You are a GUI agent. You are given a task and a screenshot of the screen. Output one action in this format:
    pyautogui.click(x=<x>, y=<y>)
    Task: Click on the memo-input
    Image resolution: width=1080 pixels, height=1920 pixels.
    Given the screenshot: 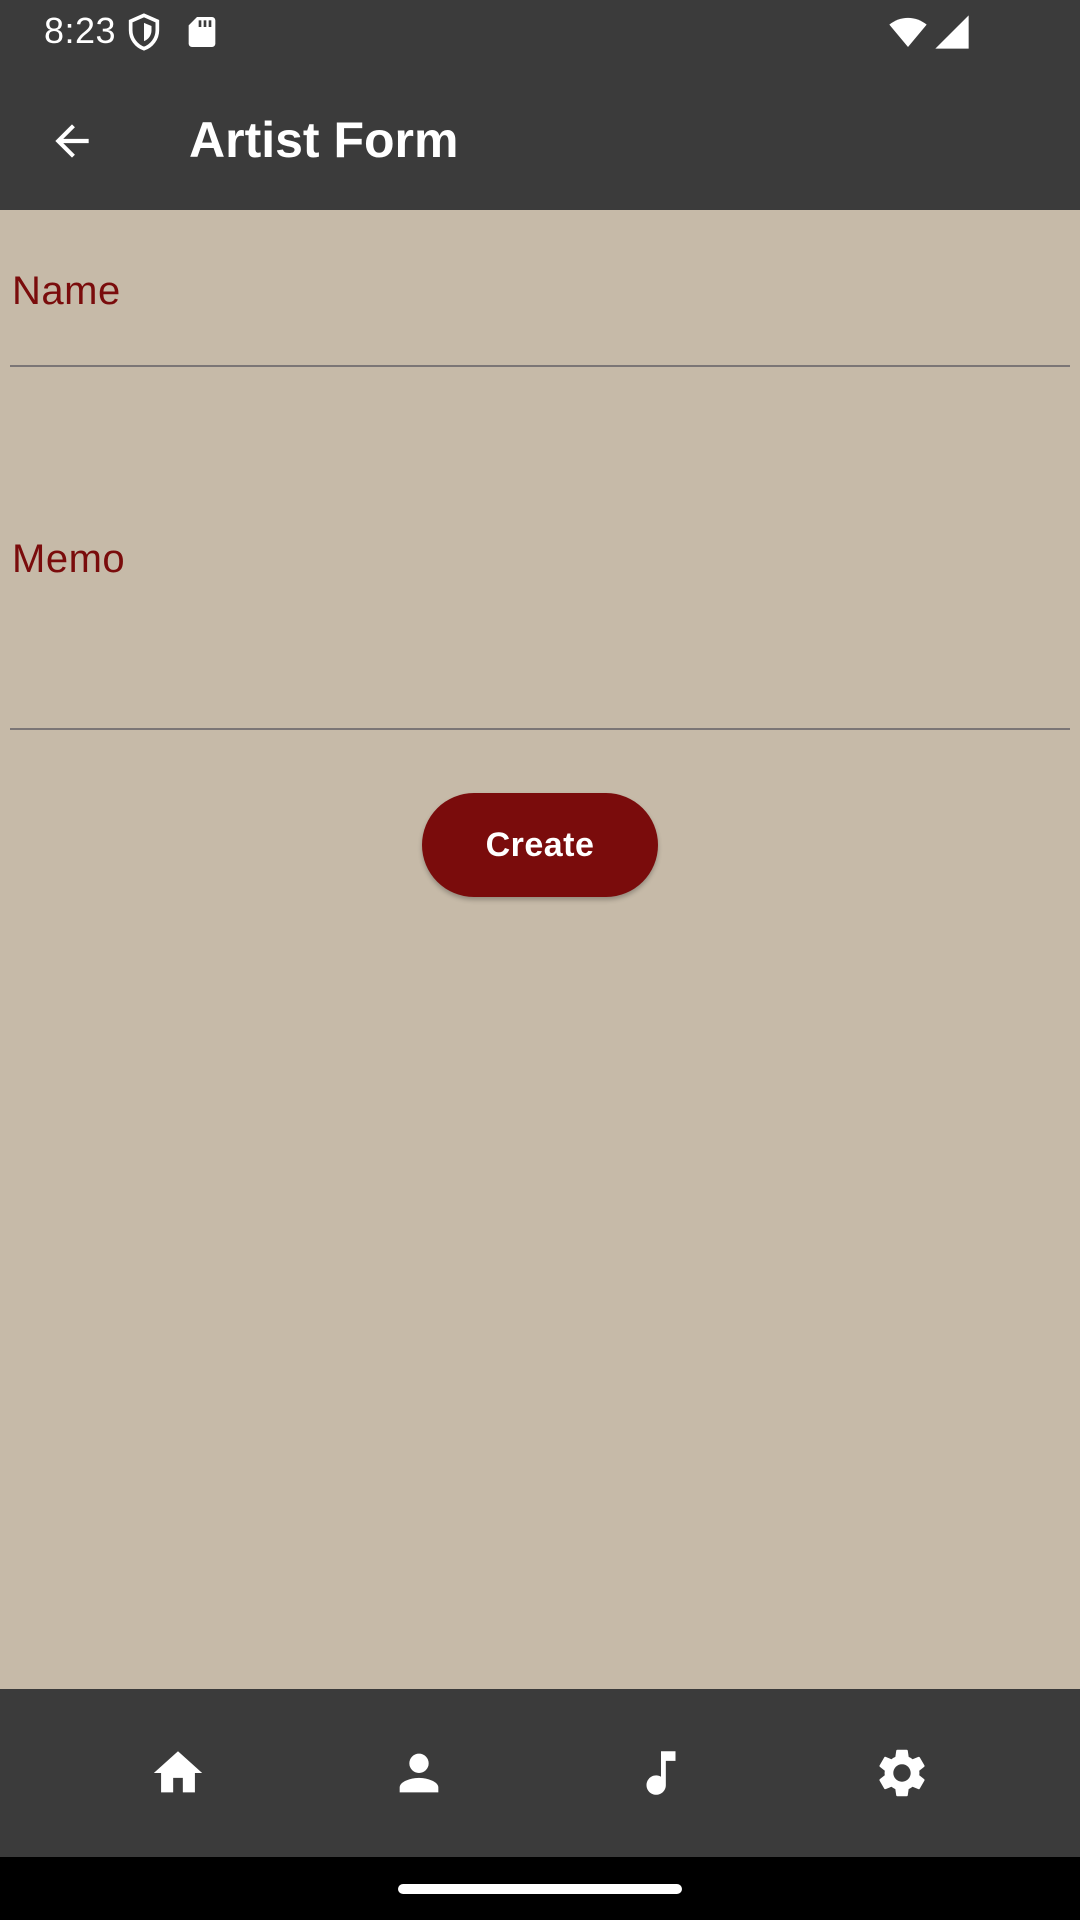 What is the action you would take?
    pyautogui.click(x=540, y=657)
    